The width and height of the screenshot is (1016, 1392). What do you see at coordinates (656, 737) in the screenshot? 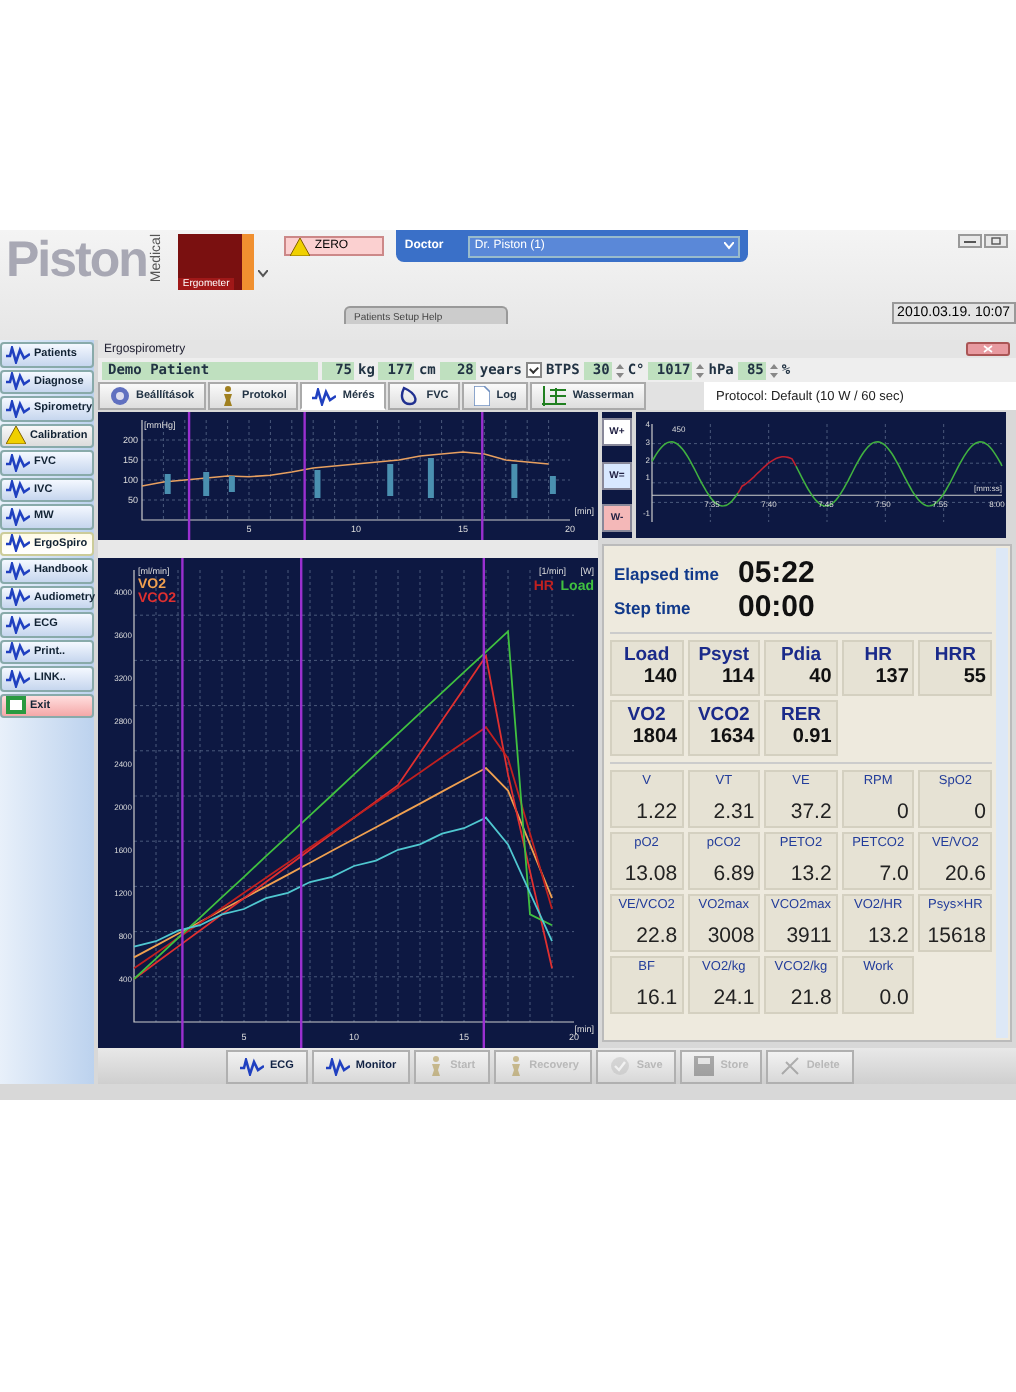
I see `readout-value: 1804` at bounding box center [656, 737].